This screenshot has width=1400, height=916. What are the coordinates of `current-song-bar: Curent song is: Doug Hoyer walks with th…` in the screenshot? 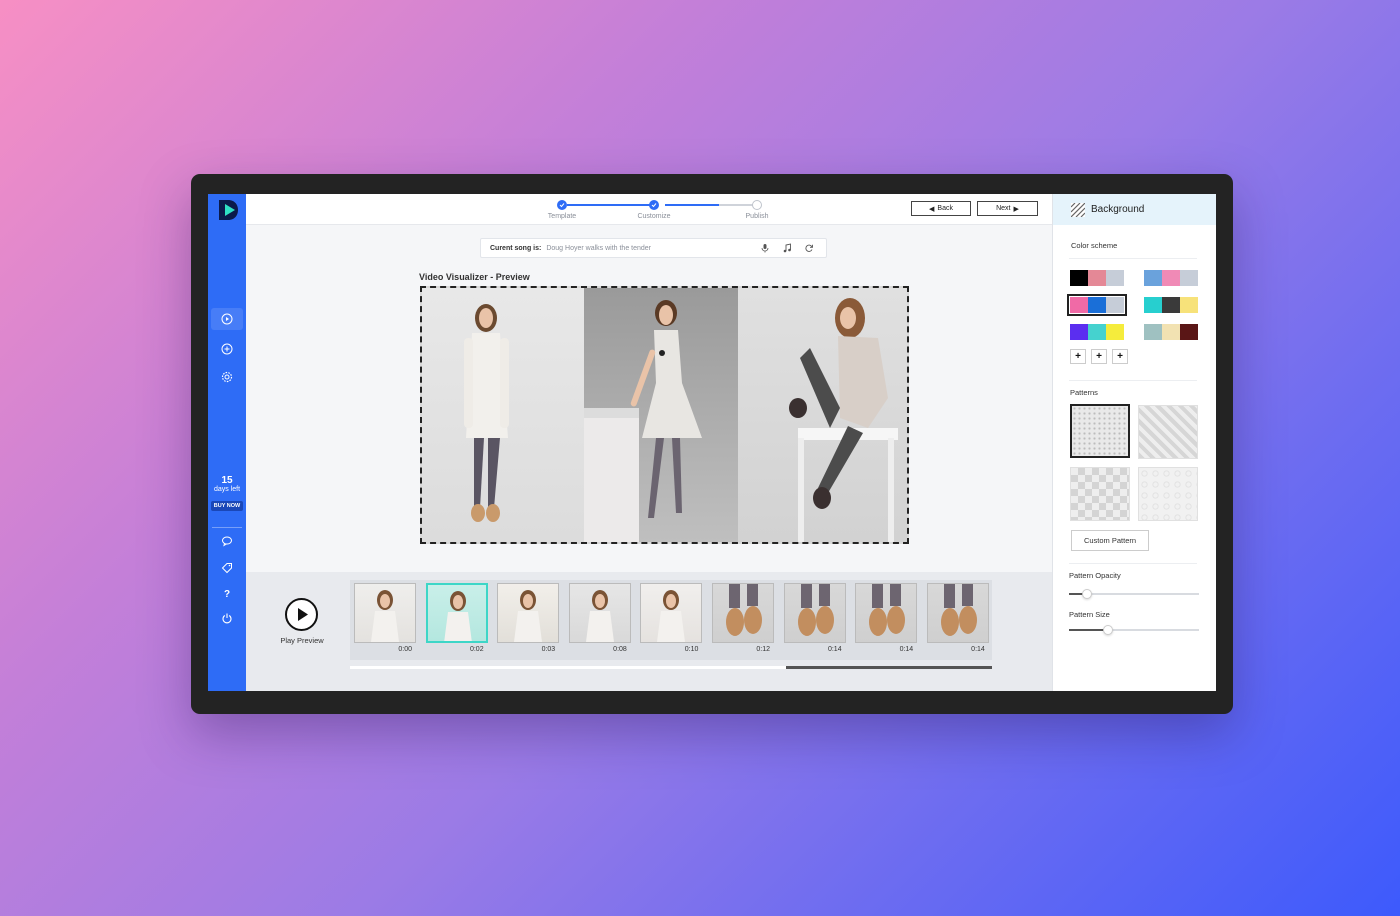 It's located at (653, 248).